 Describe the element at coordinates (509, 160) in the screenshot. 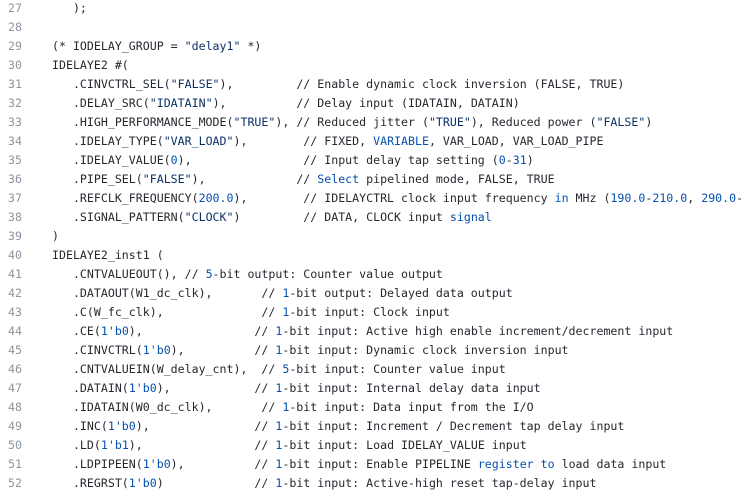

I see `code-token: -` at that location.